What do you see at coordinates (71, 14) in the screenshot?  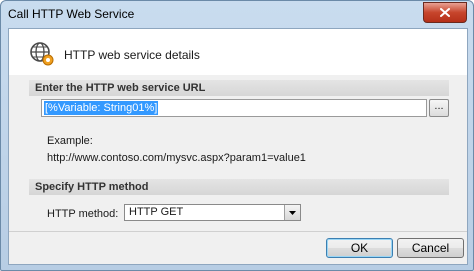 I see `window-title: Call HTTP Web Service` at bounding box center [71, 14].